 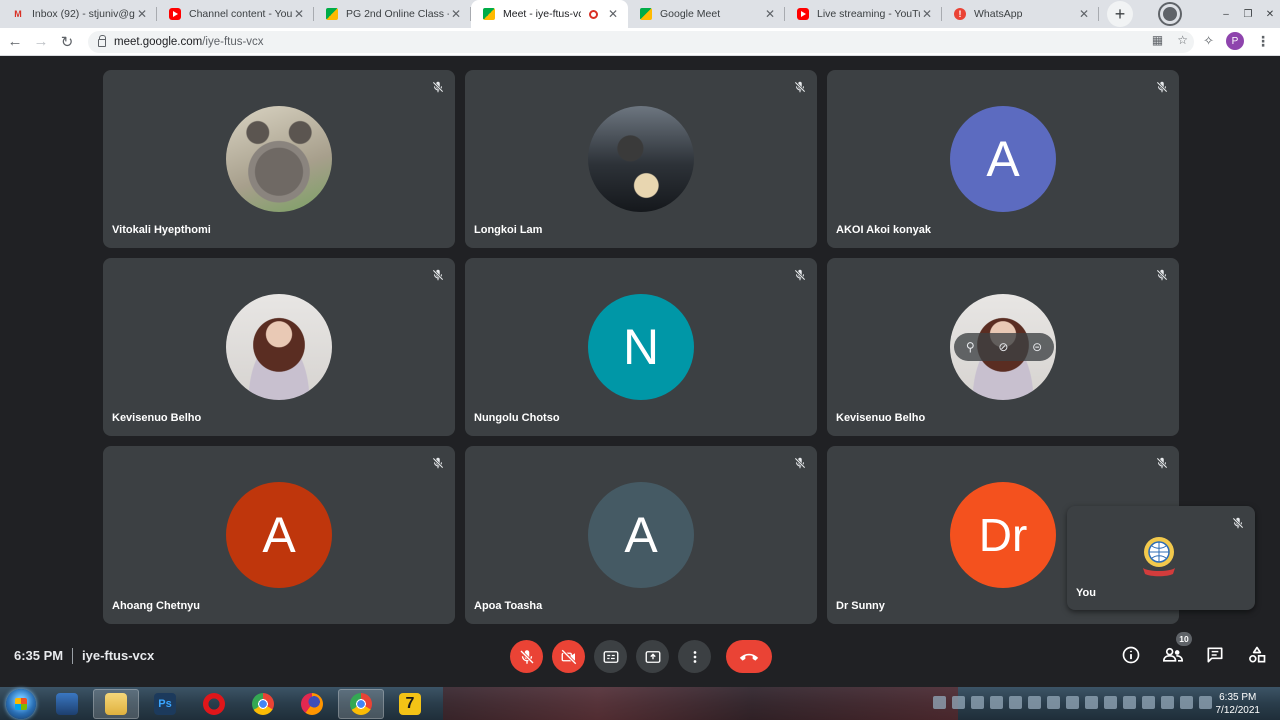 I want to click on profile-menu-icon, so click(x=1170, y=14).